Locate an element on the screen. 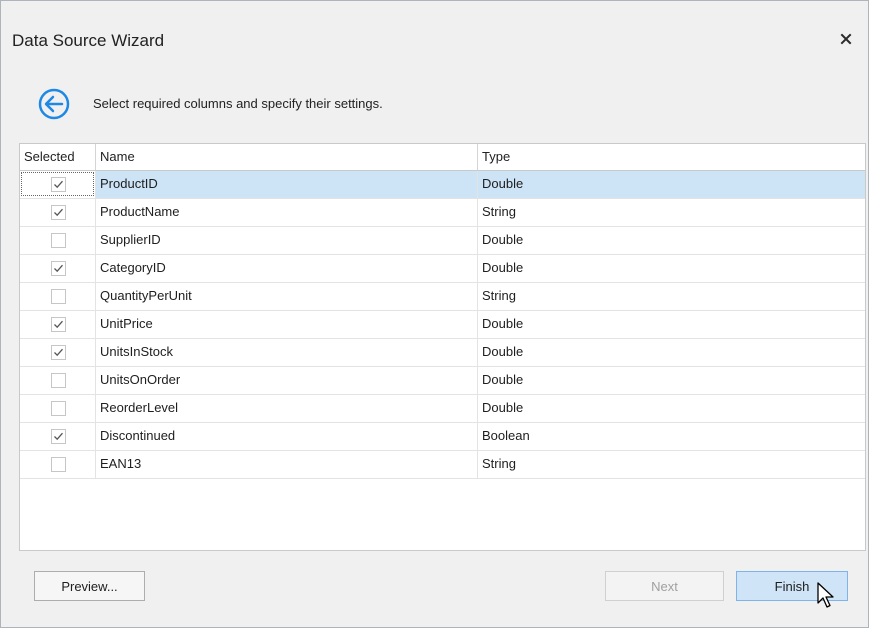 The image size is (869, 628). table-row: UnitsInStock Double is located at coordinates (442, 353).